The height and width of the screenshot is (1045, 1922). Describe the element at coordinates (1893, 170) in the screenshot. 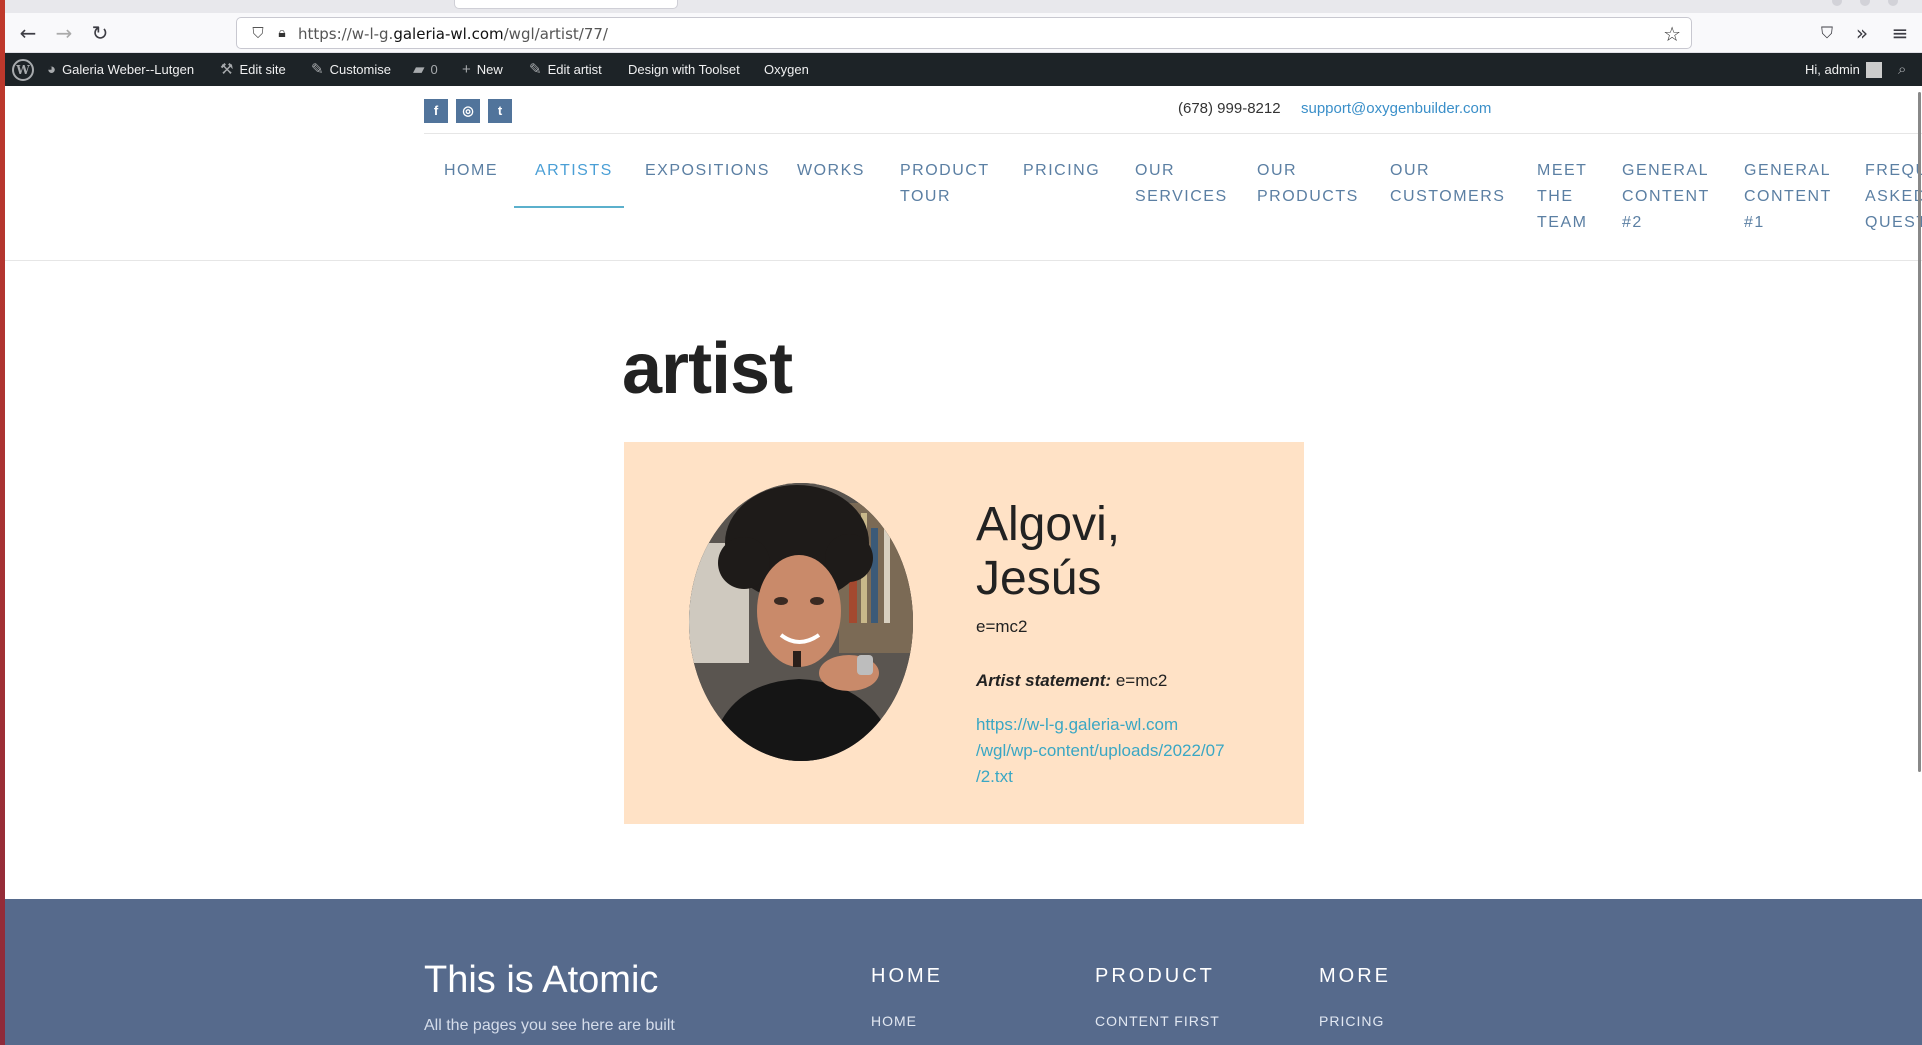

I see `nav-label: FREQU` at that location.